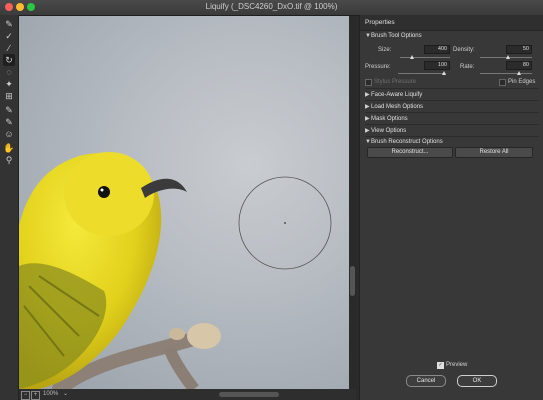 The height and width of the screenshot is (400, 543). Describe the element at coordinates (378, 67) in the screenshot. I see `pressure-label: Pressure:` at that location.